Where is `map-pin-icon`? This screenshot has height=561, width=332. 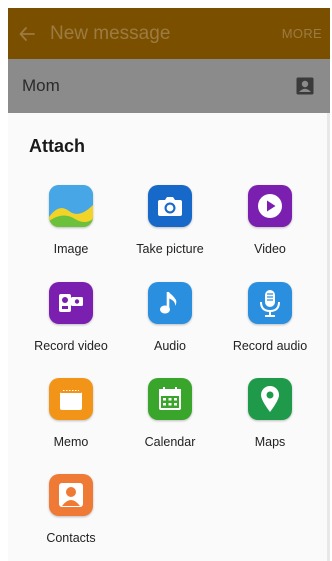 map-pin-icon is located at coordinates (270, 399).